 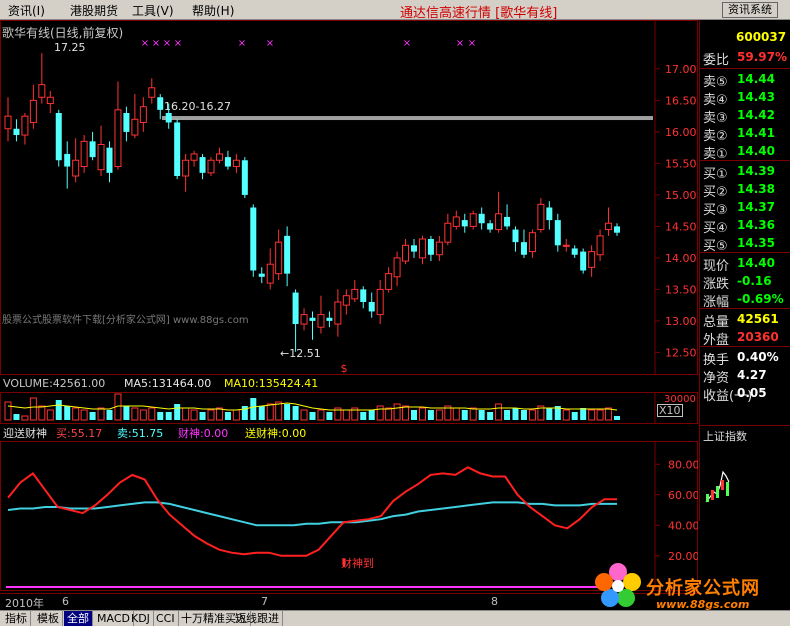 What do you see at coordinates (716, 60) in the screenshot?
I see `quote-label: 委比` at bounding box center [716, 60].